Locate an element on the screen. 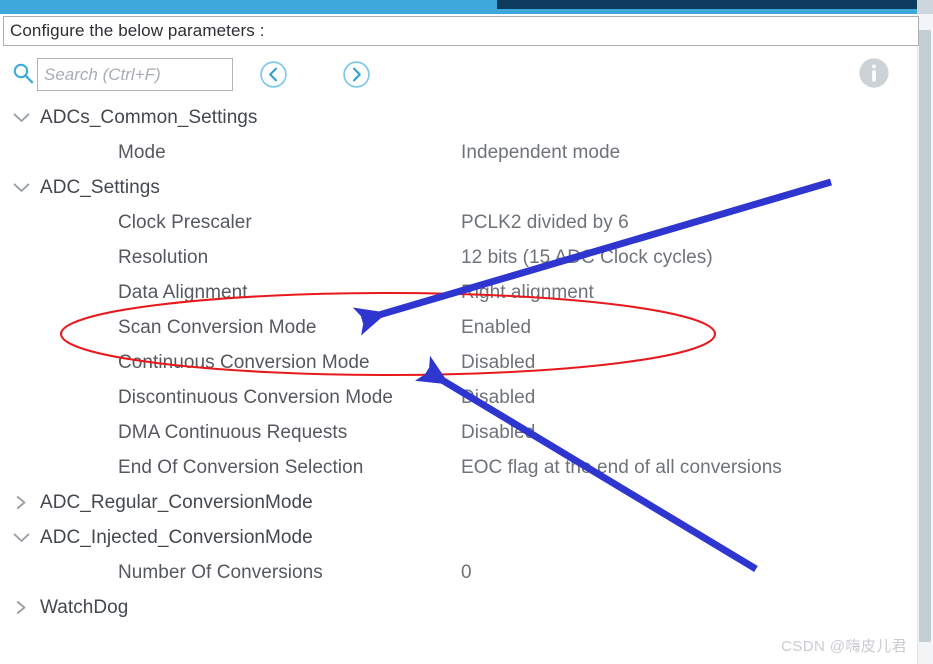 Image resolution: width=933 pixels, height=664 pixels. tree-row-label: Mode is located at coordinates (142, 152).